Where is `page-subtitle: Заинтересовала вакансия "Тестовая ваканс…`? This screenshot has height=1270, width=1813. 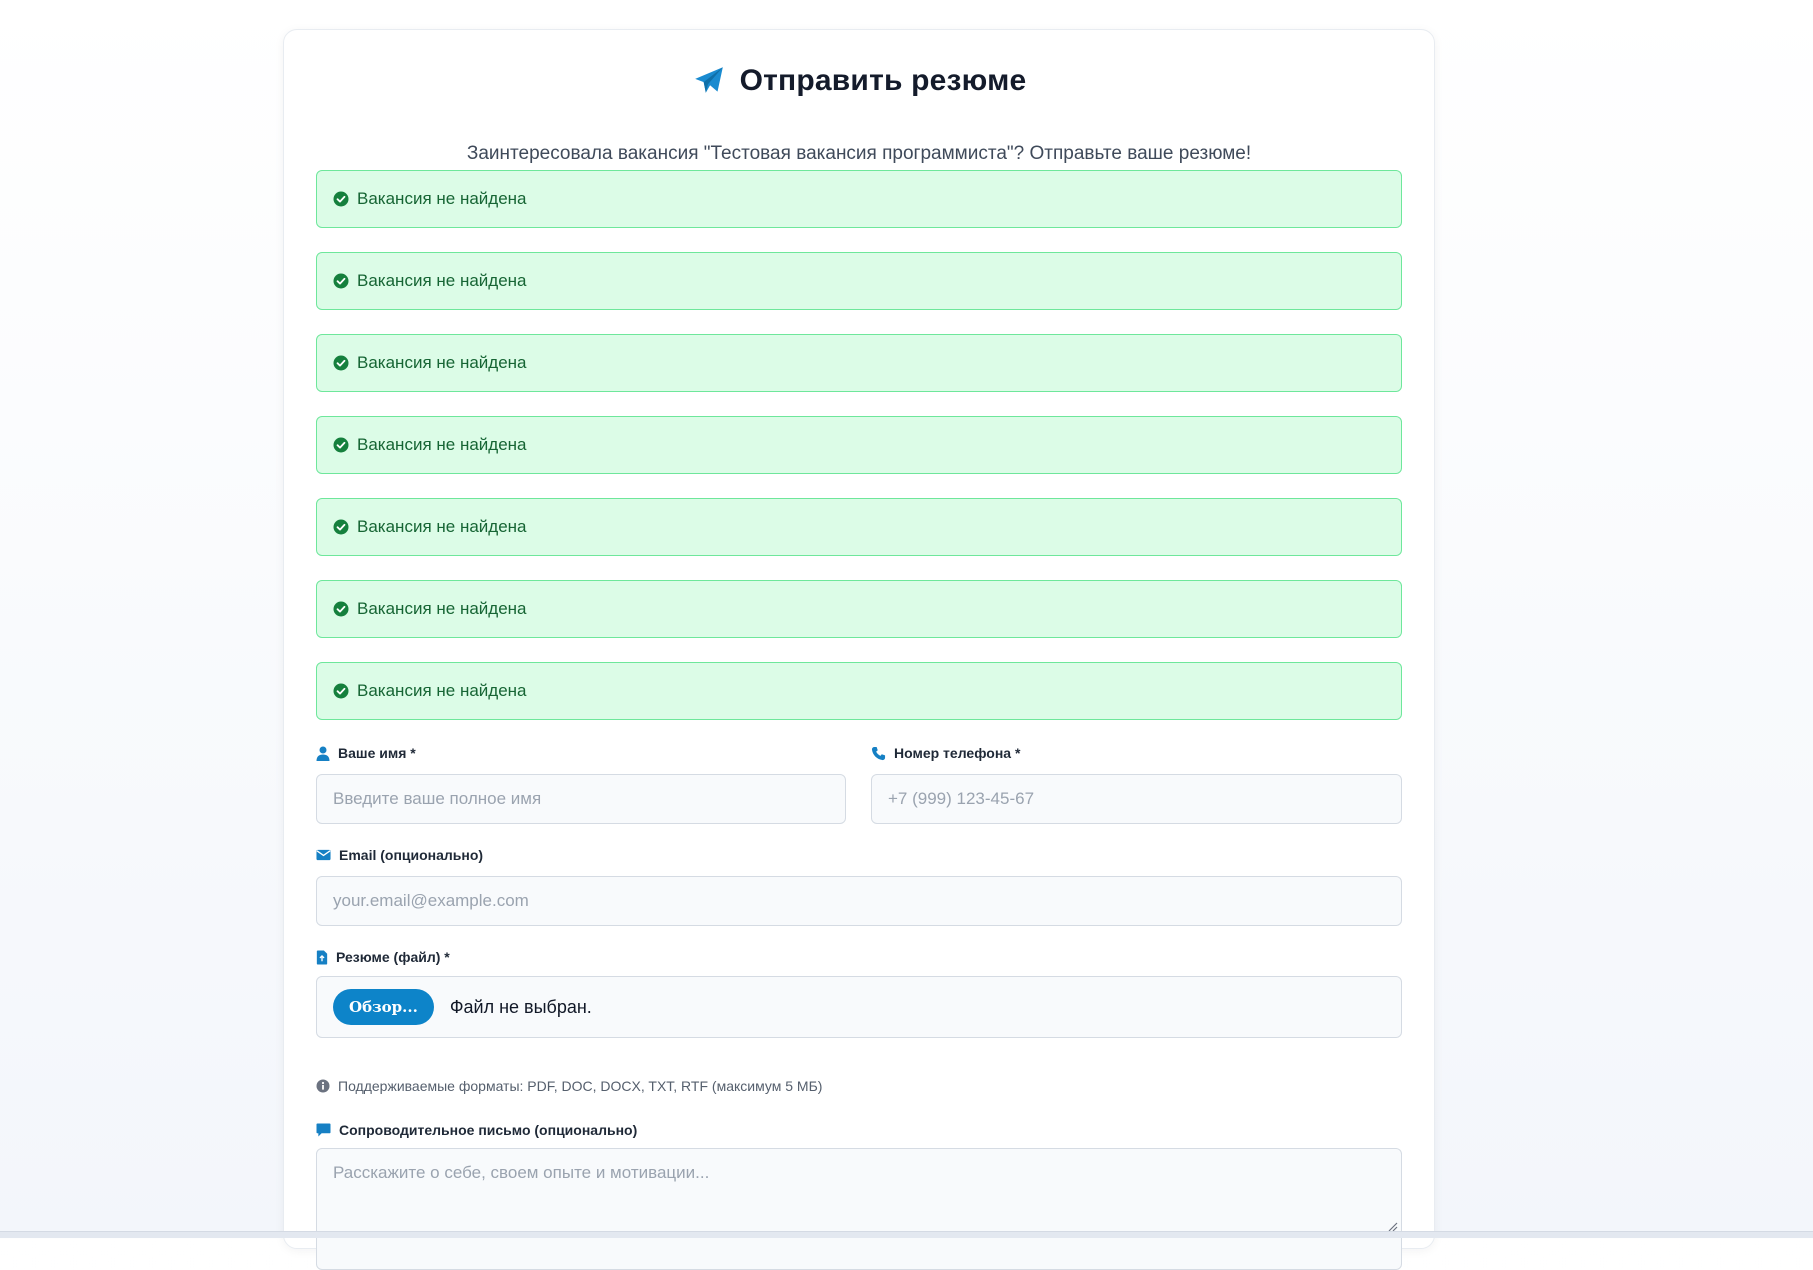
page-subtitle: Заинтересовала вакансия "Тестовая ваканс… is located at coordinates (859, 153).